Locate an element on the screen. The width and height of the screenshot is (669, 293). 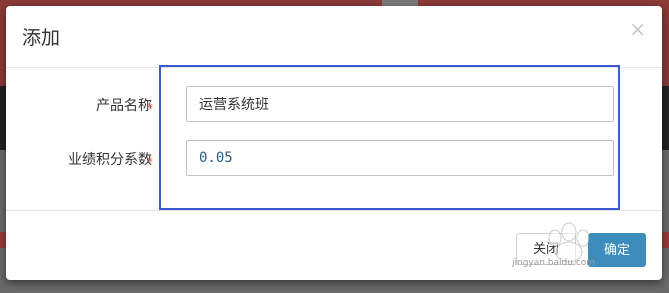
product-name-label: 产品名称 is located at coordinates (124, 106).